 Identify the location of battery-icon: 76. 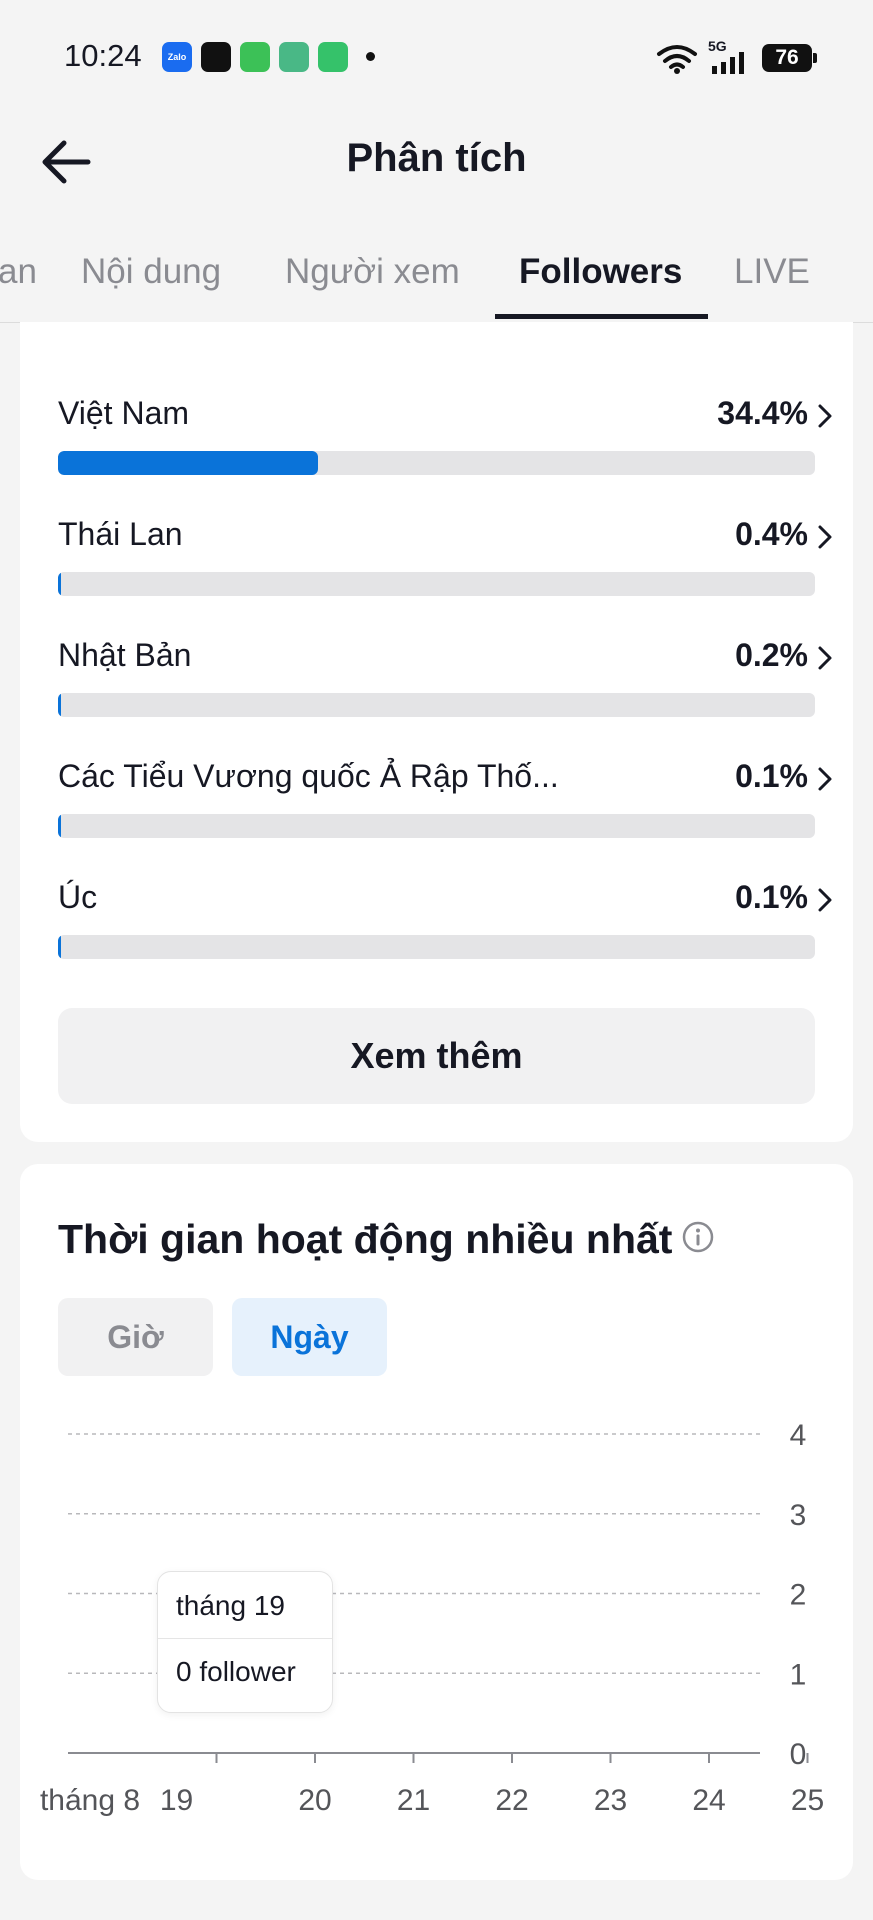
(789, 58).